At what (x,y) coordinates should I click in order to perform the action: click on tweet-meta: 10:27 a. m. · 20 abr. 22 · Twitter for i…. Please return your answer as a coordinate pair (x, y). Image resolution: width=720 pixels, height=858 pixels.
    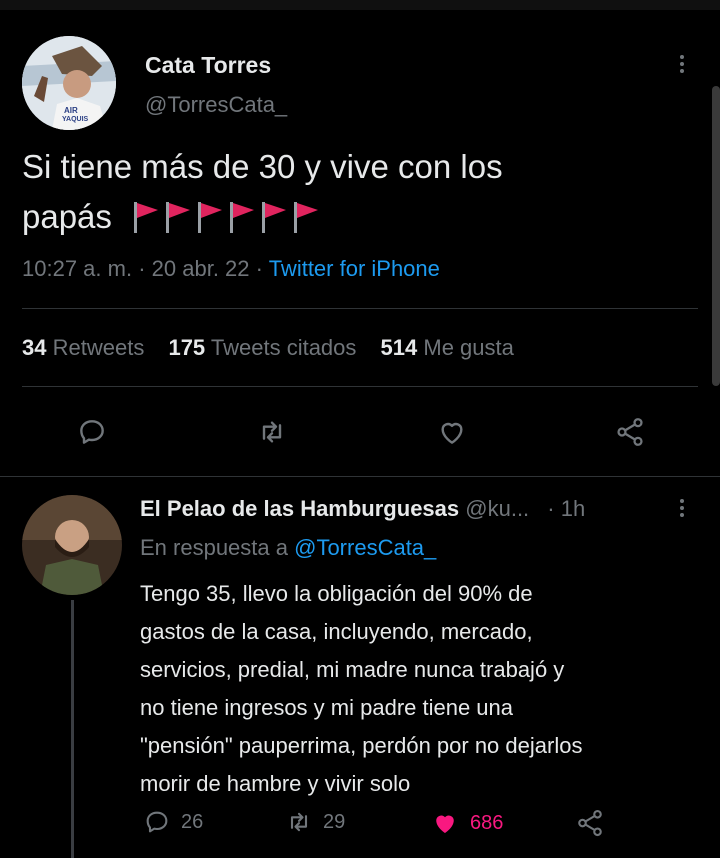
    Looking at the image, I should click on (231, 269).